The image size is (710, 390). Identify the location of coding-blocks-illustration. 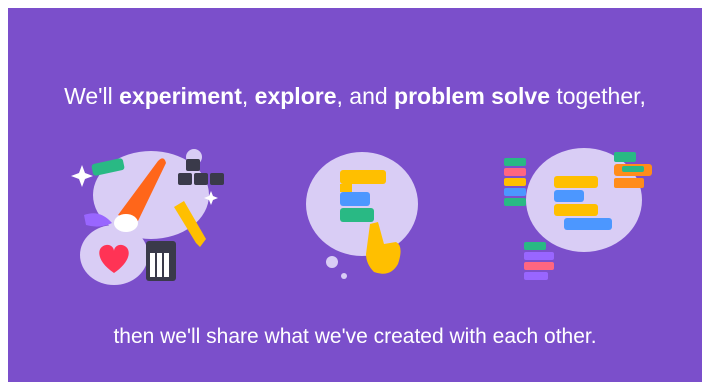
(360, 221).